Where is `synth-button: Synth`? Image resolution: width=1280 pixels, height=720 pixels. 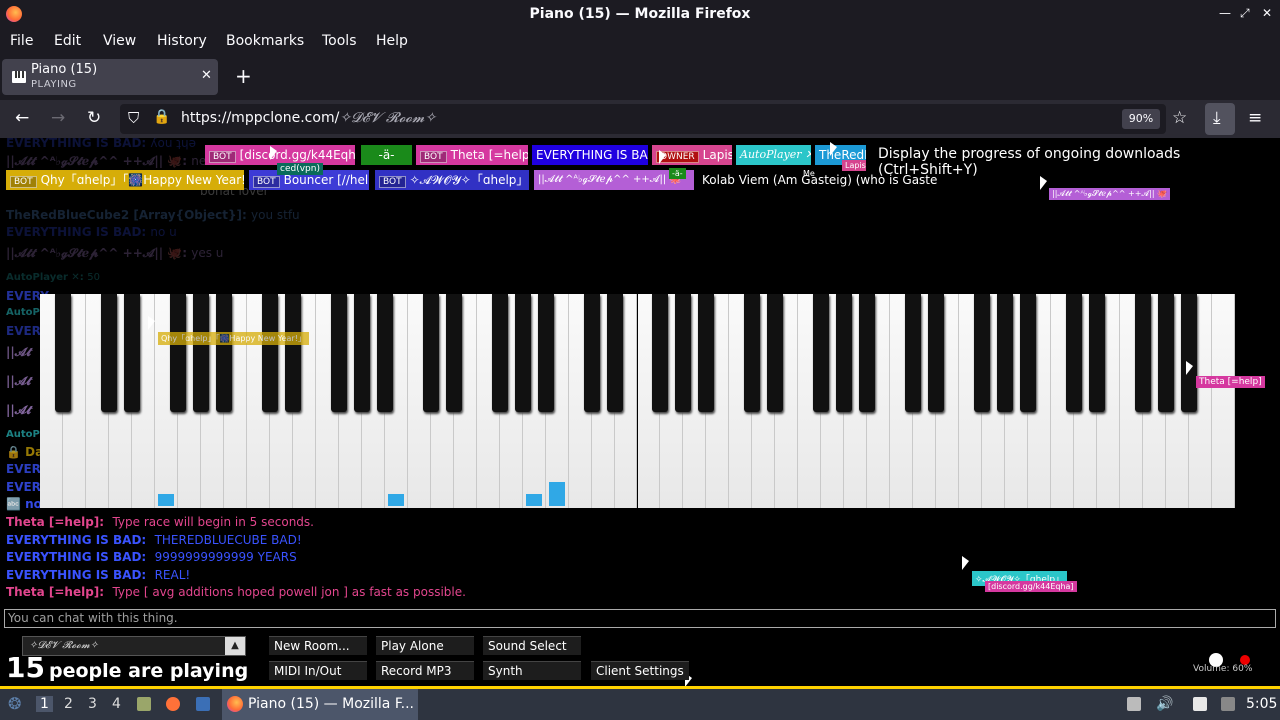
synth-button: Synth is located at coordinates (532, 670).